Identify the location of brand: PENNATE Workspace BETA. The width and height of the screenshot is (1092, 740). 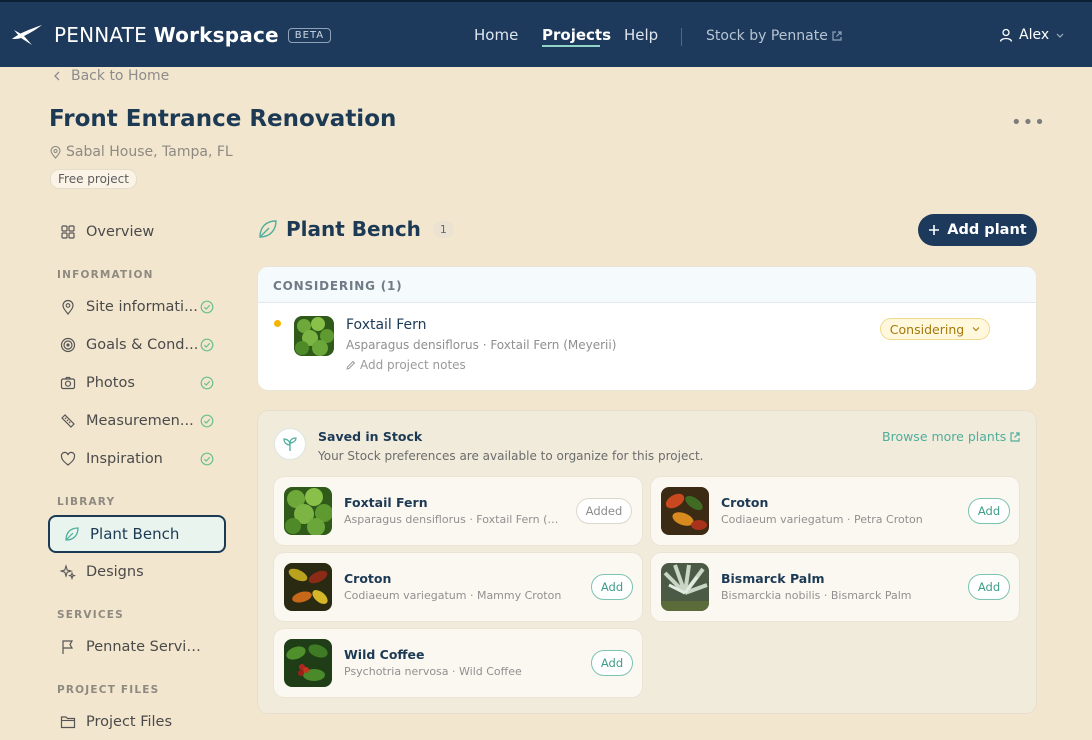
(171, 35).